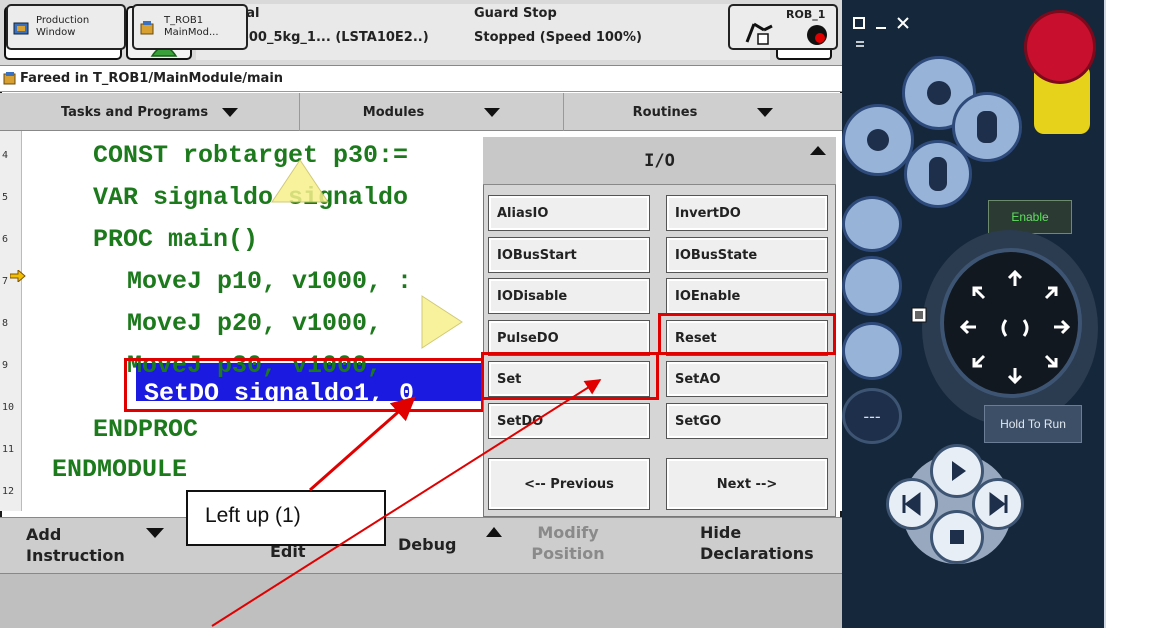 Image resolution: width=1174 pixels, height=628 pixels. What do you see at coordinates (558, 37) in the screenshot?
I see `program-state: Stopped (Speed 100%)` at bounding box center [558, 37].